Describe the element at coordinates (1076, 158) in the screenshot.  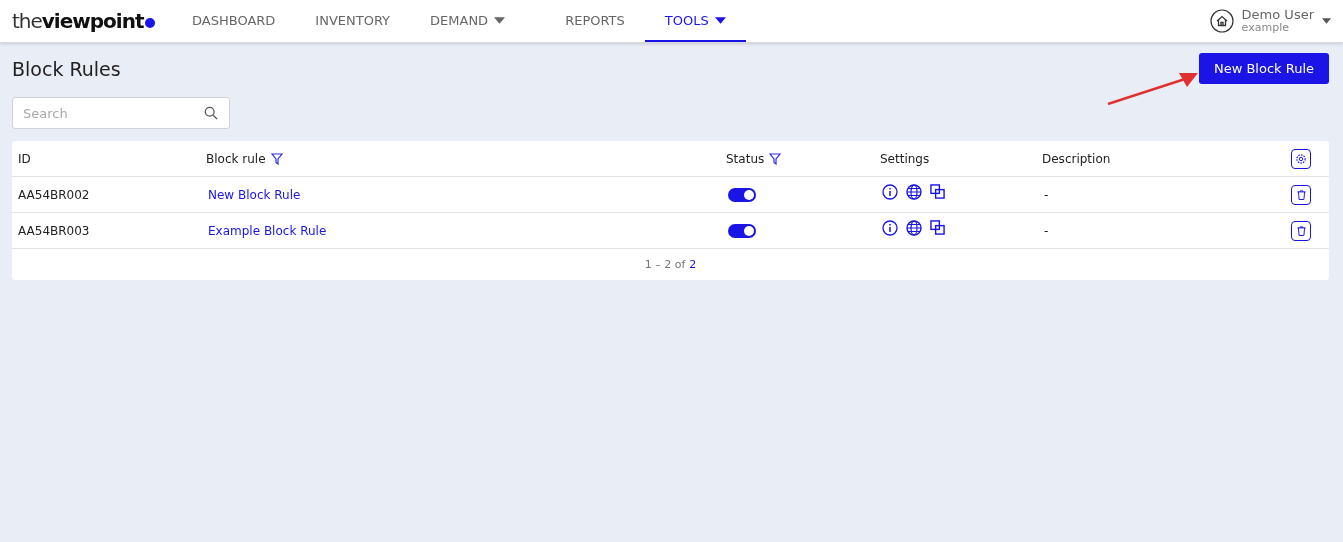
I see `column-header: Description` at that location.